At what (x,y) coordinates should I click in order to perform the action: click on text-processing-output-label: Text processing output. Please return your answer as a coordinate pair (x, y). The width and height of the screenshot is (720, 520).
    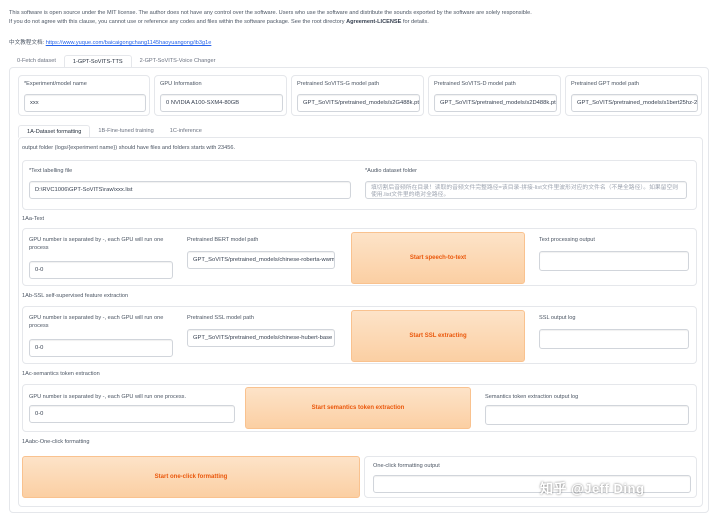
    Looking at the image, I should click on (567, 240).